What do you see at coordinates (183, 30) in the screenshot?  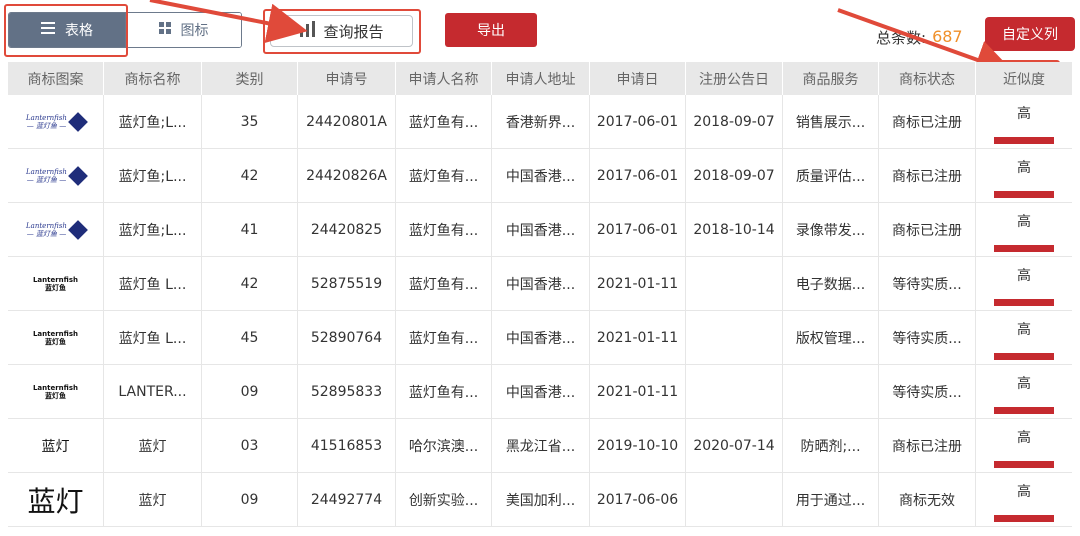 I see `icon-view-button: 图标` at bounding box center [183, 30].